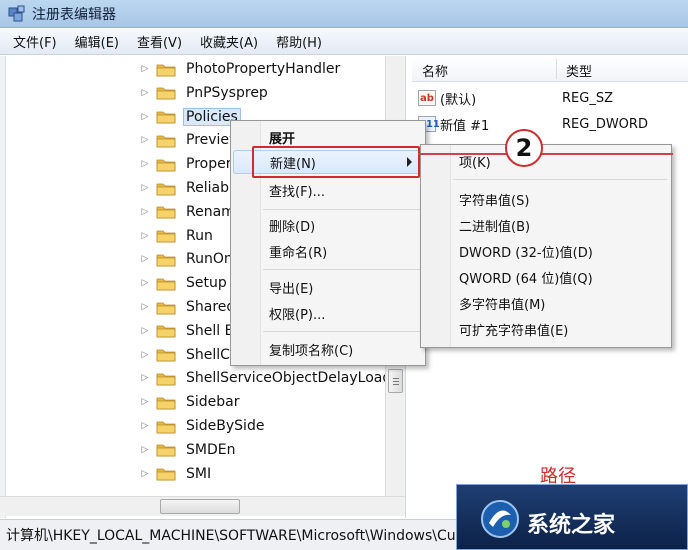 The height and width of the screenshot is (550, 688). Describe the element at coordinates (266, 378) in the screenshot. I see `tree-node: ▷ ShellServiceObjectDelayLoad` at that location.